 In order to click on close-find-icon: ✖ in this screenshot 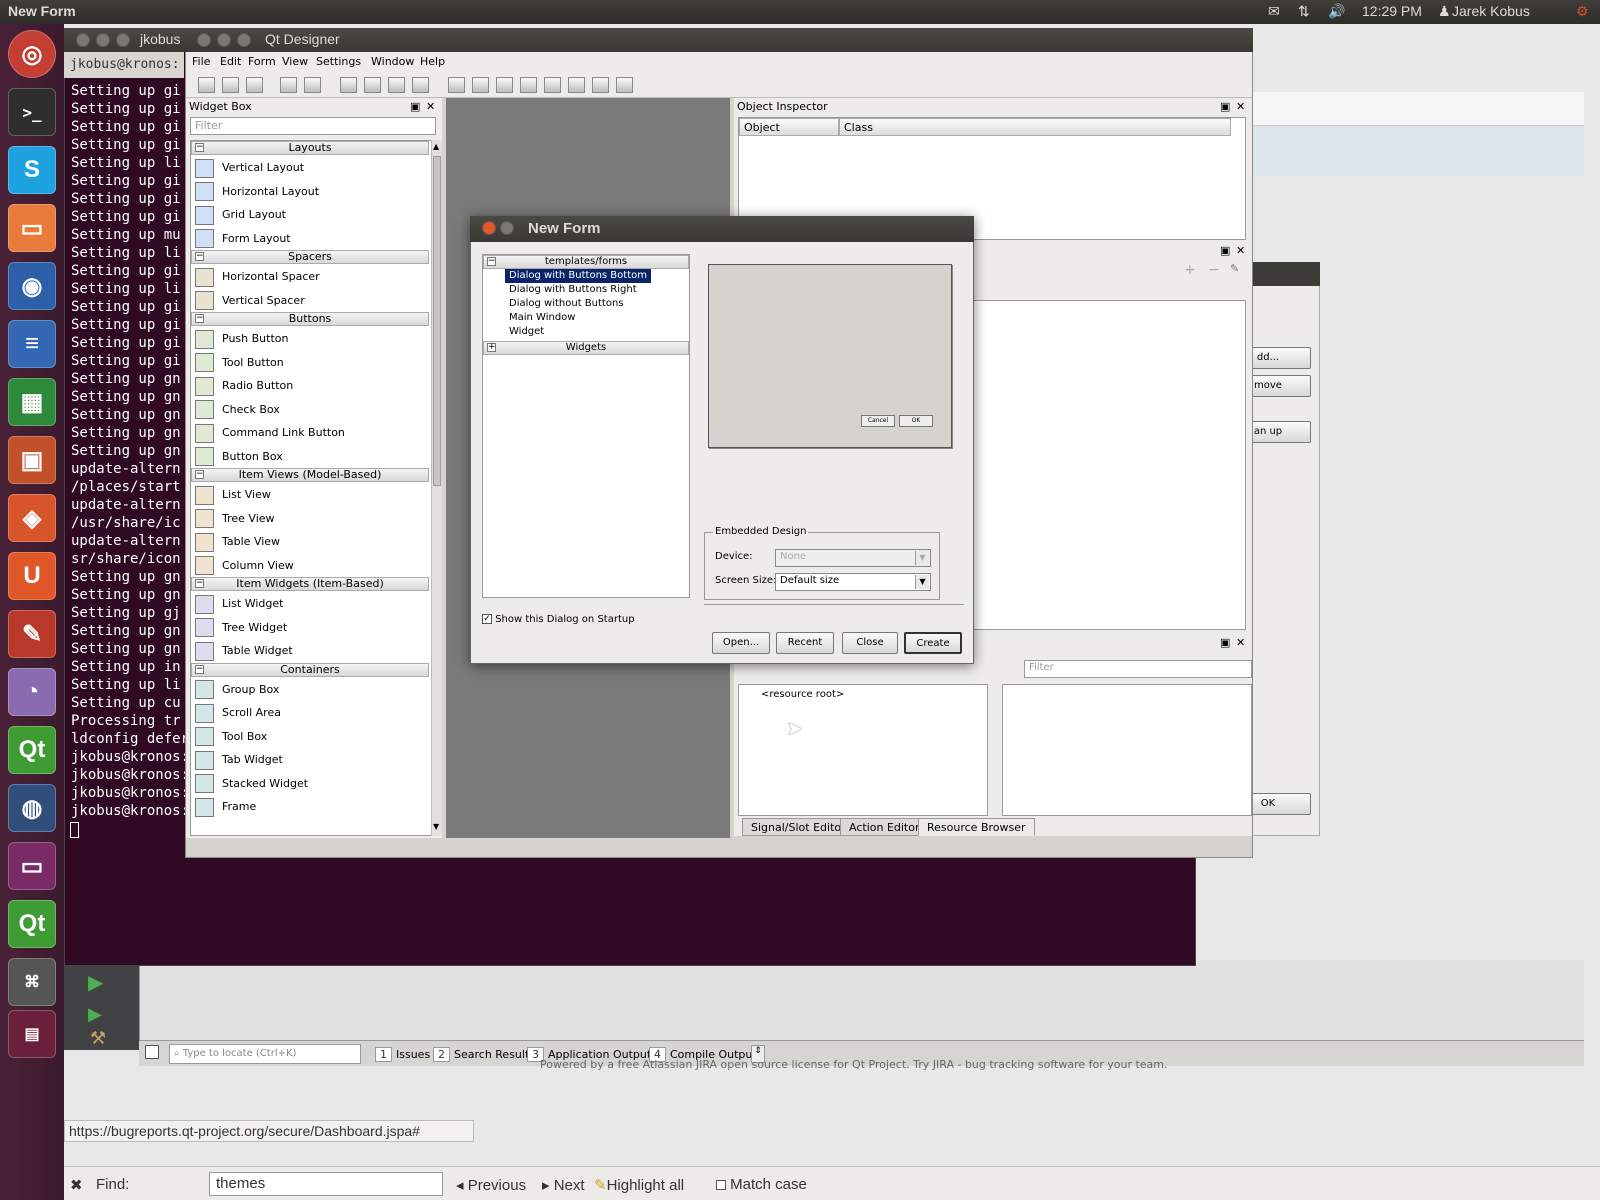, I will do `click(76, 1185)`.